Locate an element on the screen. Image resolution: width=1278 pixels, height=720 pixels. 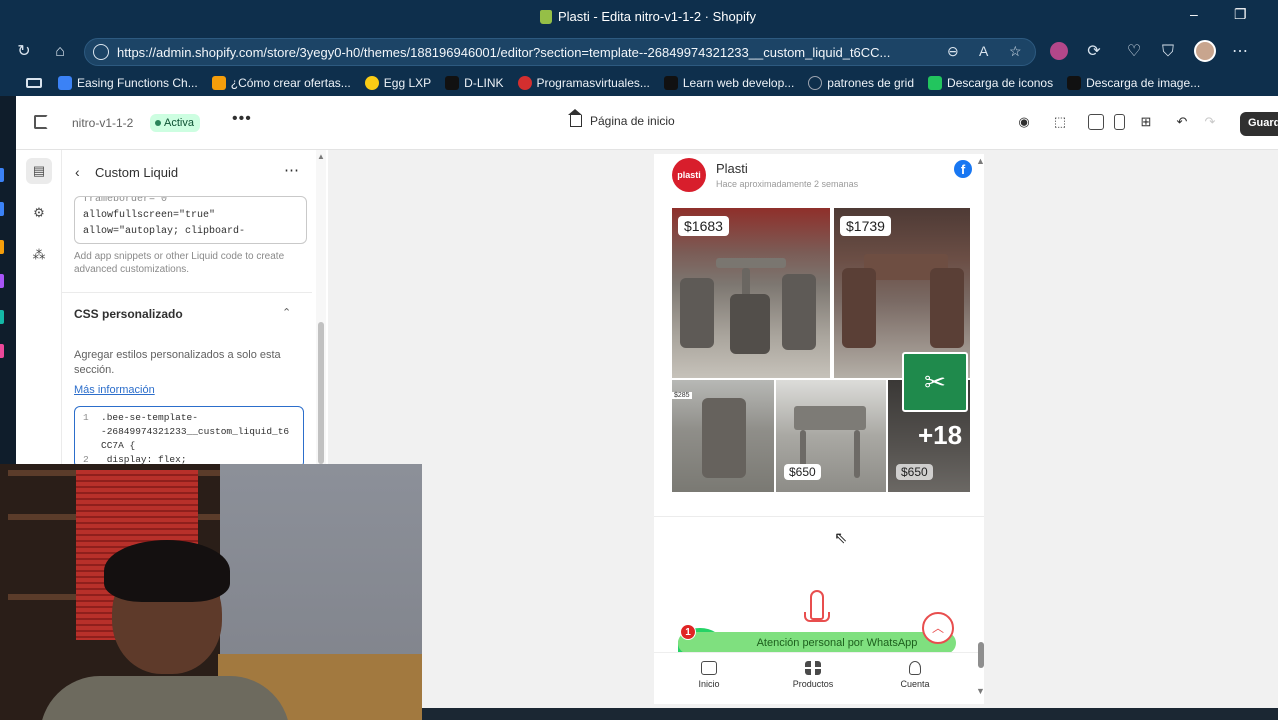
theme-actions-button: ••• is located at coordinates (242, 119).